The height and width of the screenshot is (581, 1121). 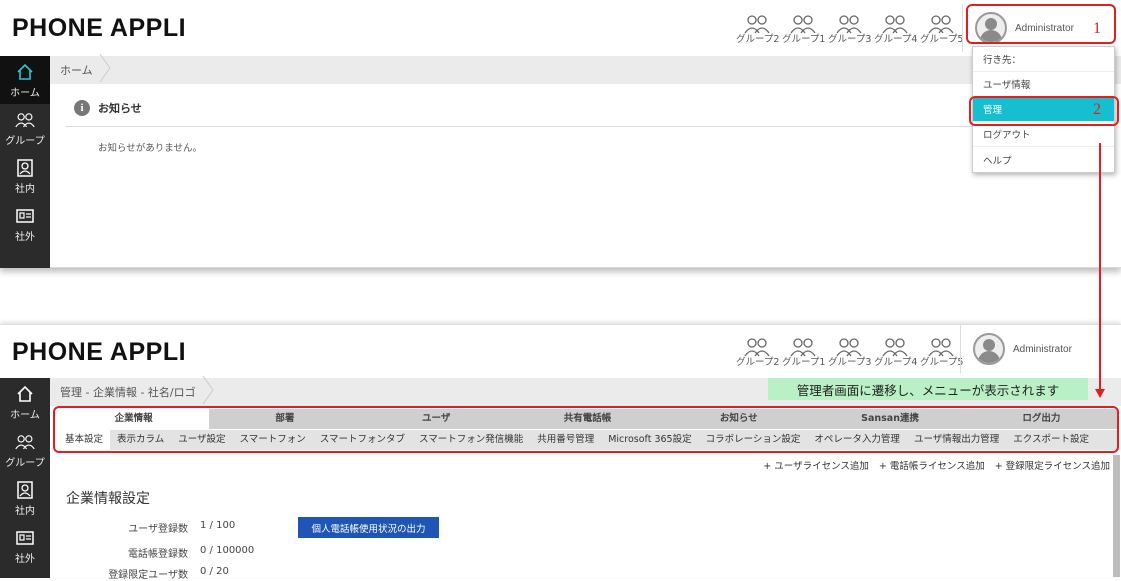 I want to click on section-title: 企業情報設定, so click(x=108, y=499).